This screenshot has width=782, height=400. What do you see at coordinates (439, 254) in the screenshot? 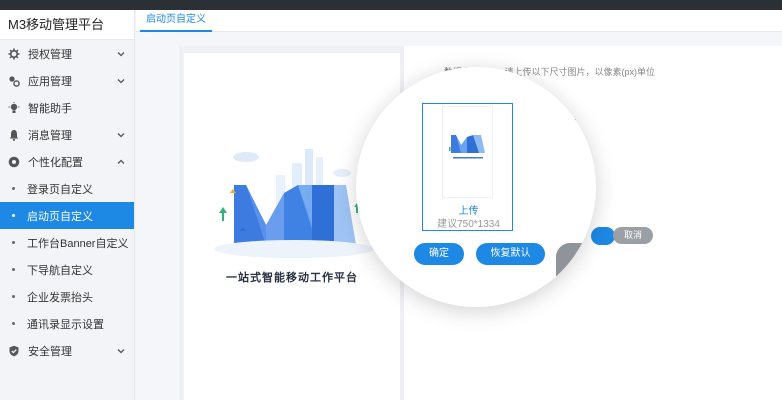
I see `confirm-button: 确定` at bounding box center [439, 254].